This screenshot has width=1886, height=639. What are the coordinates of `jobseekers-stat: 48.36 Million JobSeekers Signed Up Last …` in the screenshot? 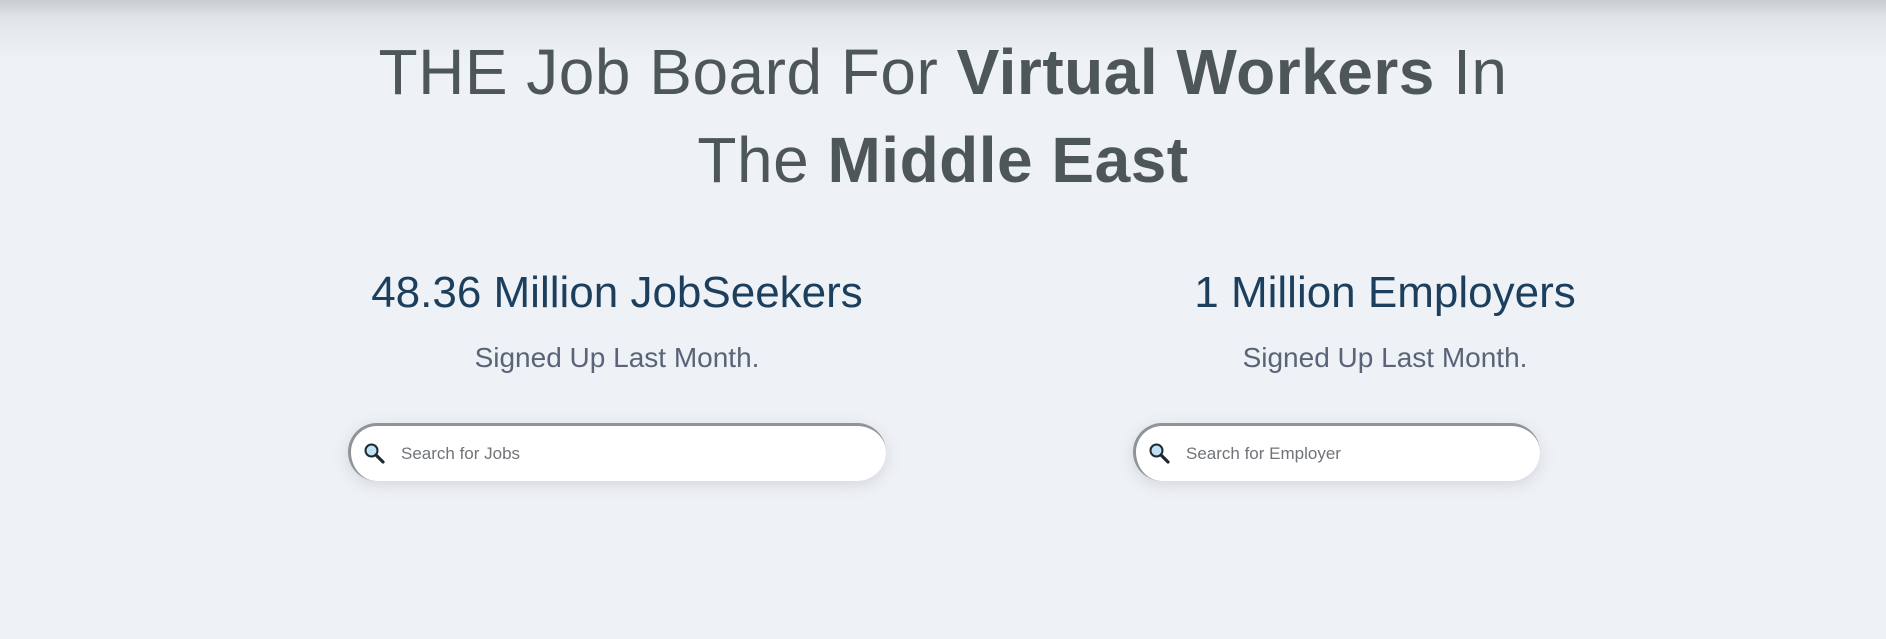 It's located at (617, 320).